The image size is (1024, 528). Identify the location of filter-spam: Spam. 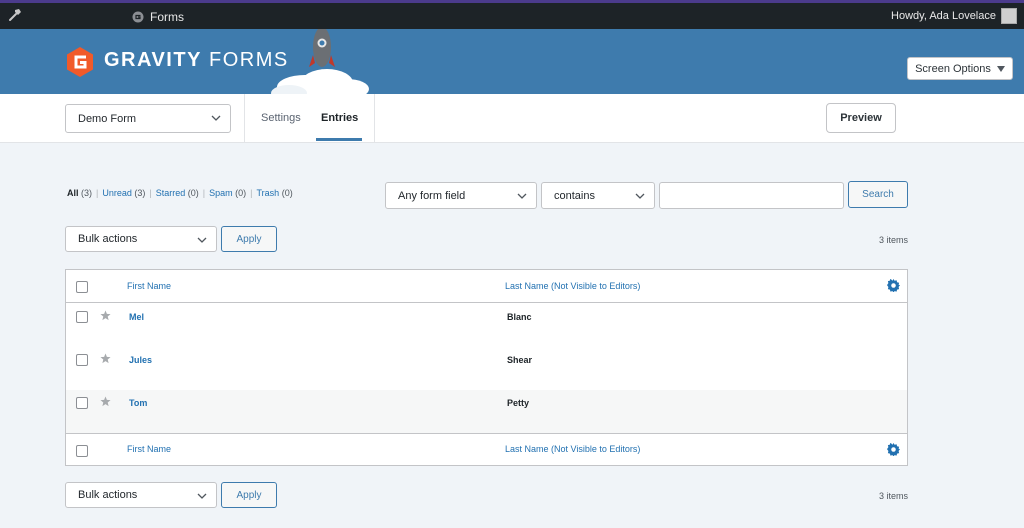
(221, 193).